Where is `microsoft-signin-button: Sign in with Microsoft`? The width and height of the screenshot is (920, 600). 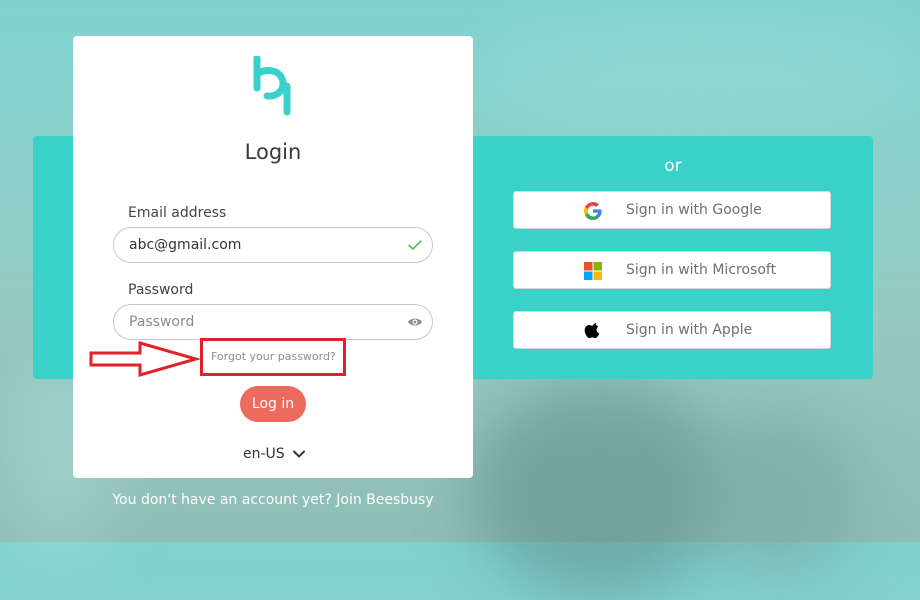
microsoft-signin-button: Sign in with Microsoft is located at coordinates (672, 270).